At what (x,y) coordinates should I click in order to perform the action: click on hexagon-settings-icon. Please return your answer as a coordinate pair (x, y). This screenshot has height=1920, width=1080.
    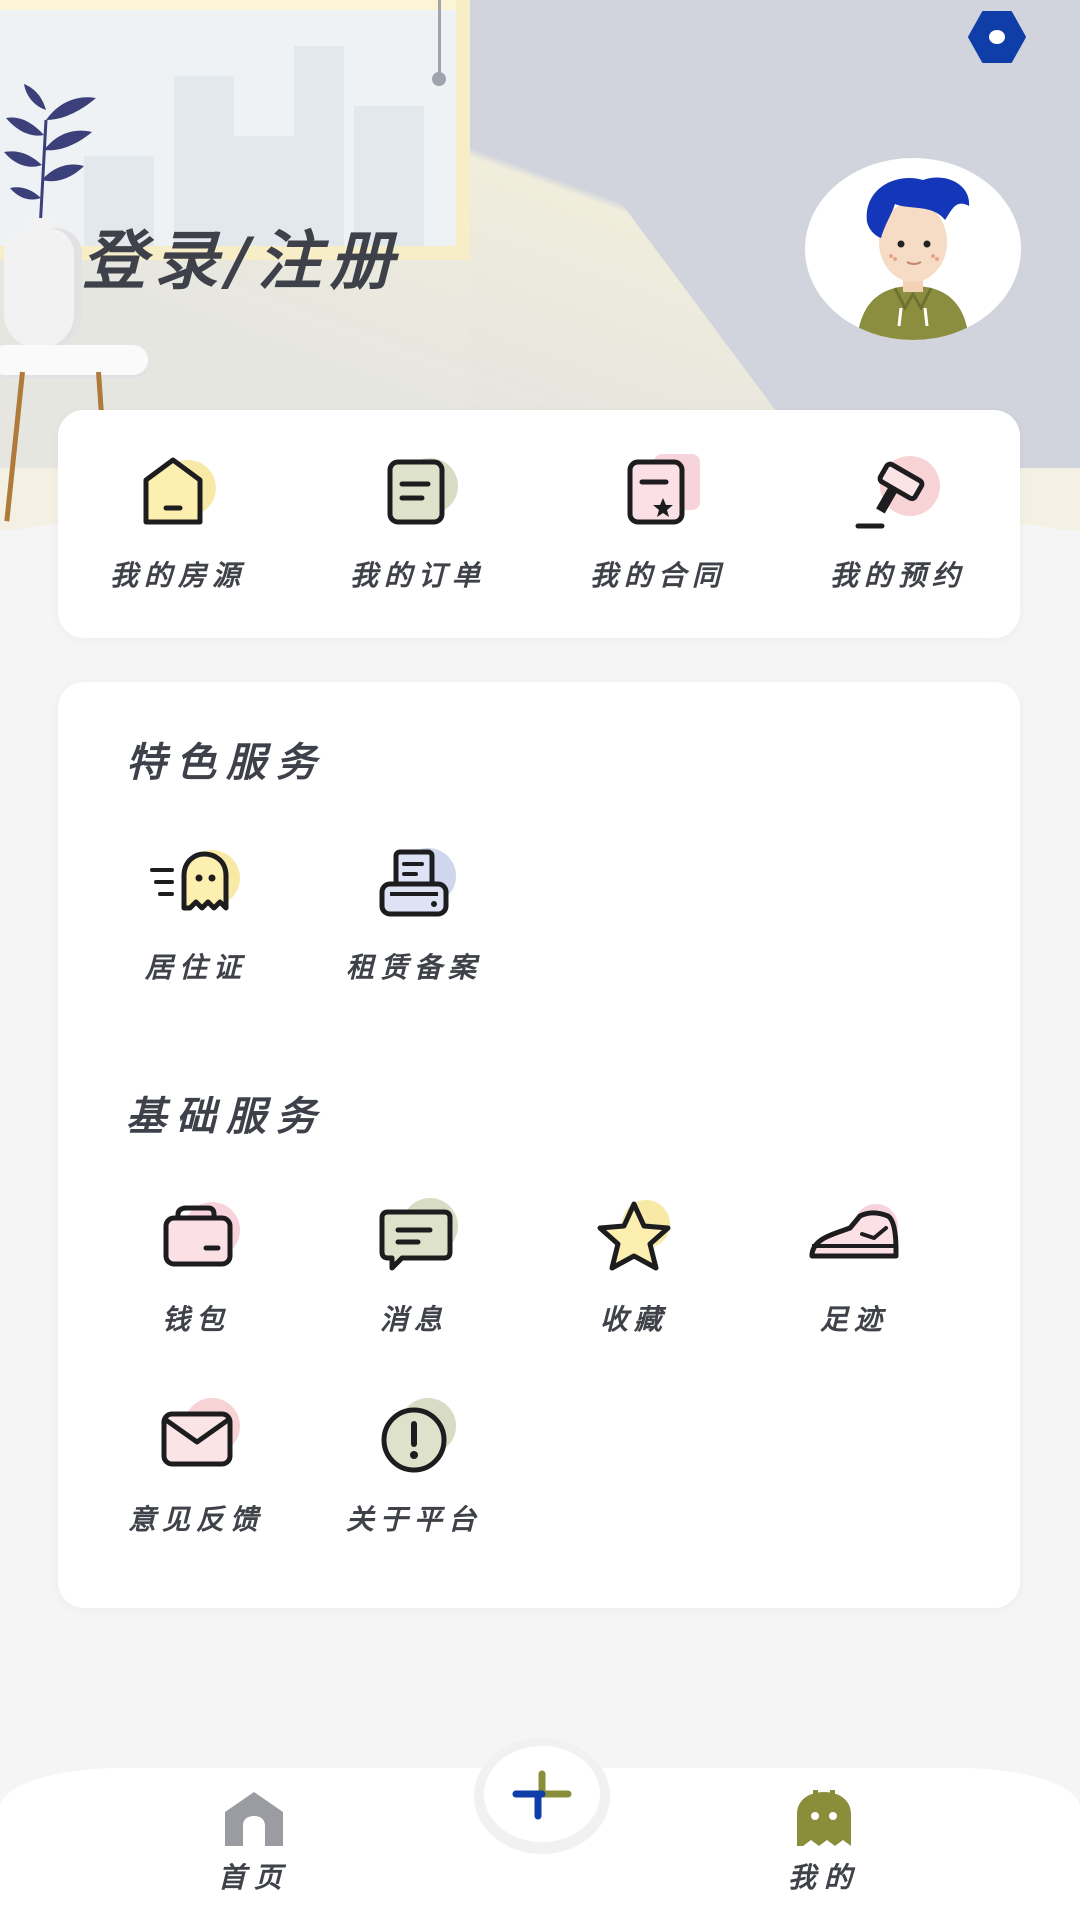
    Looking at the image, I should click on (997, 37).